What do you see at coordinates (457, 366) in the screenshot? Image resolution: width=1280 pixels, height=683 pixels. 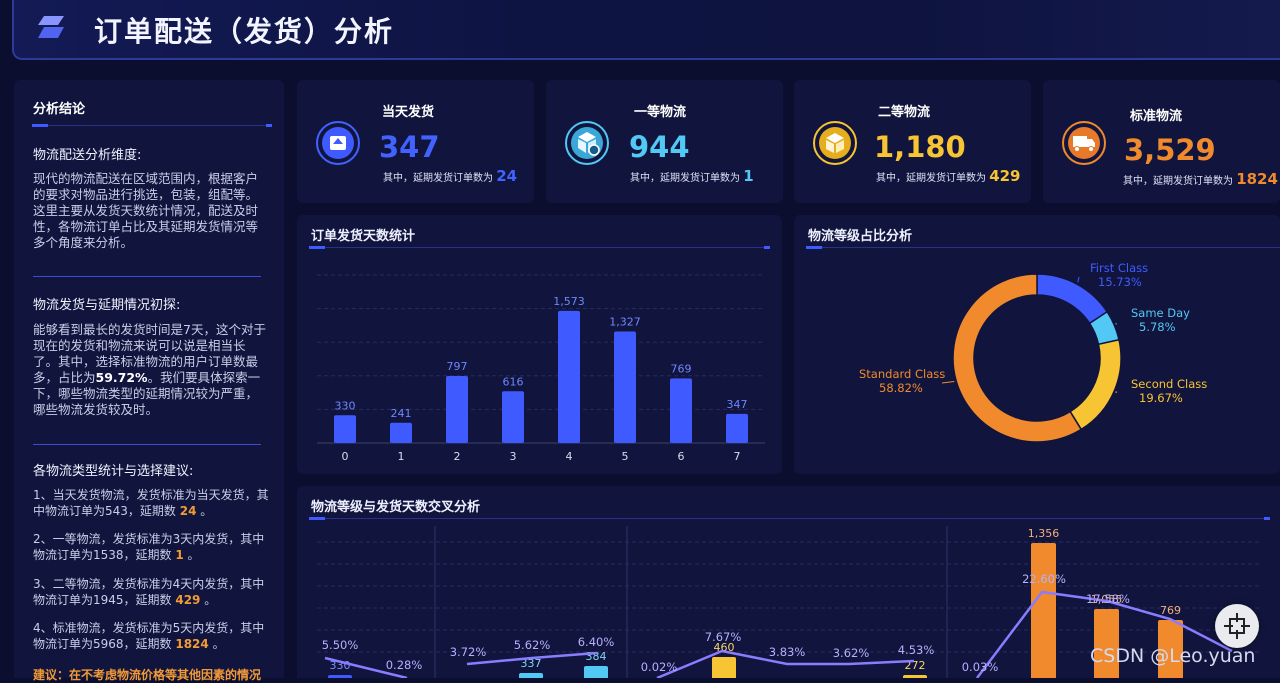 I see `bar-value-label: 797` at bounding box center [457, 366].